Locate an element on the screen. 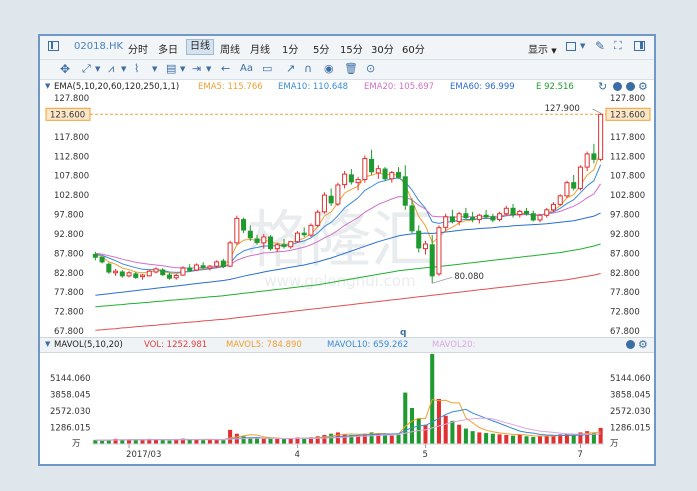 The width and height of the screenshot is (697, 491). price-tick-right: 67.800 is located at coordinates (625, 332).